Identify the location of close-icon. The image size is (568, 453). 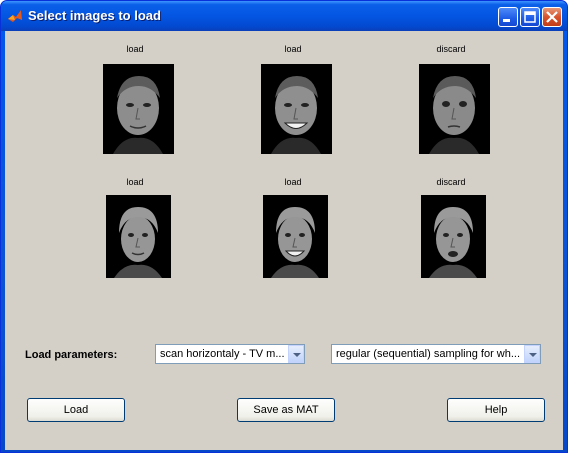
(552, 17).